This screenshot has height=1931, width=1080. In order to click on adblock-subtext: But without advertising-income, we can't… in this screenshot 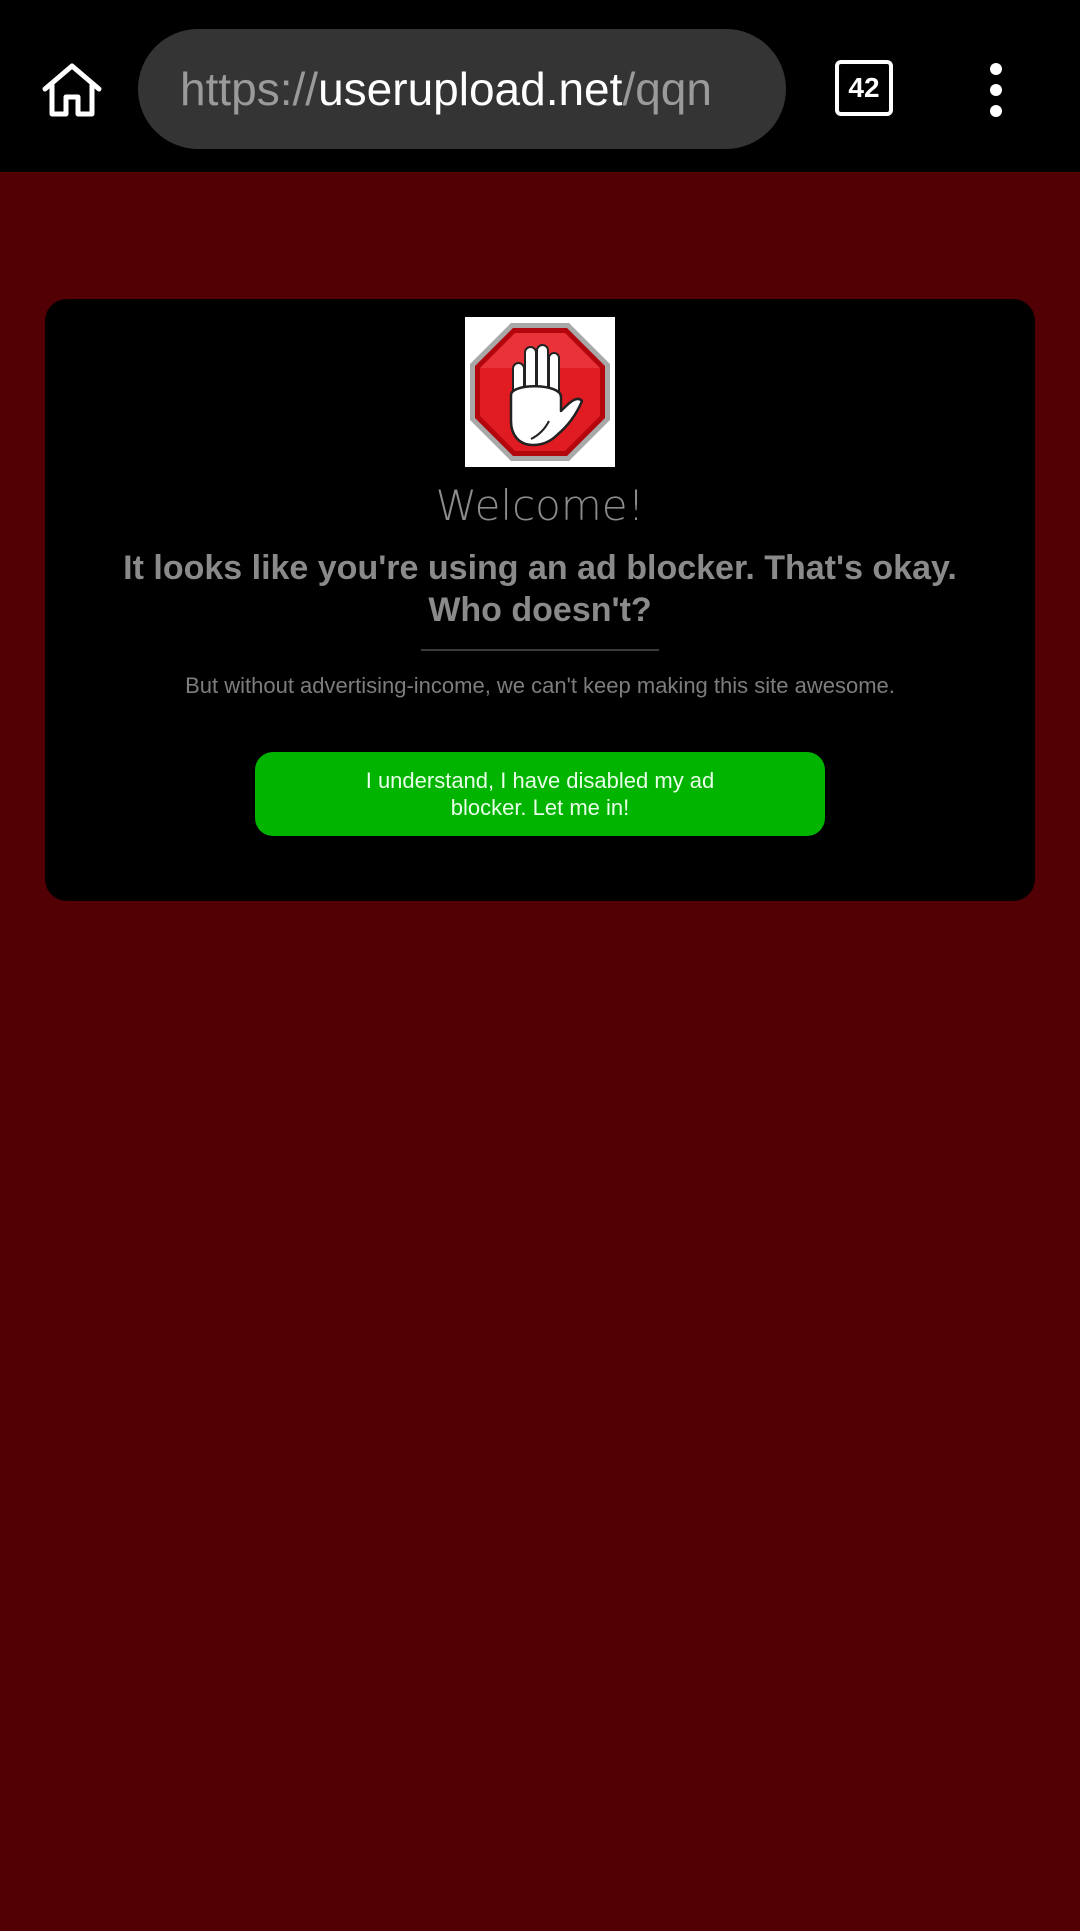, I will do `click(540, 685)`.